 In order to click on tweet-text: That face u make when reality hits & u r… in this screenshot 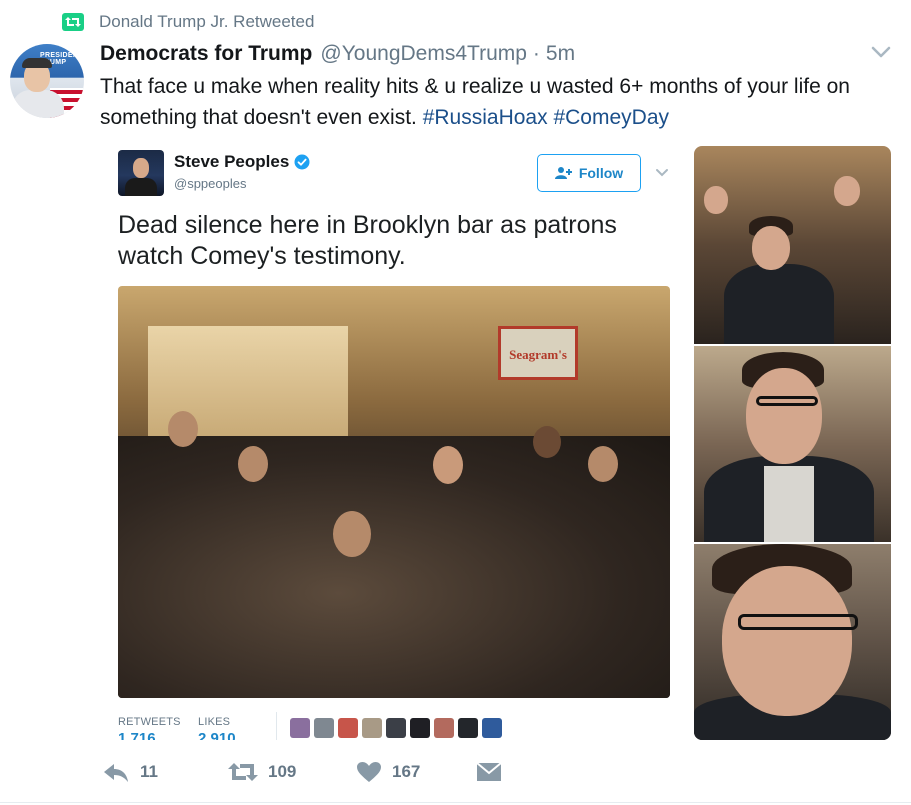, I will do `click(500, 102)`.